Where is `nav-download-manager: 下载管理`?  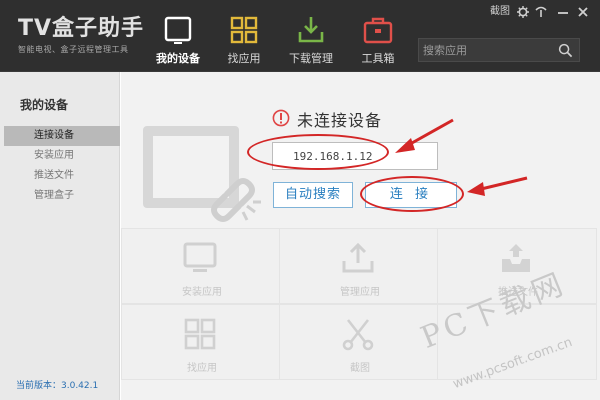
nav-download-manager: 下载管理 is located at coordinates (311, 36).